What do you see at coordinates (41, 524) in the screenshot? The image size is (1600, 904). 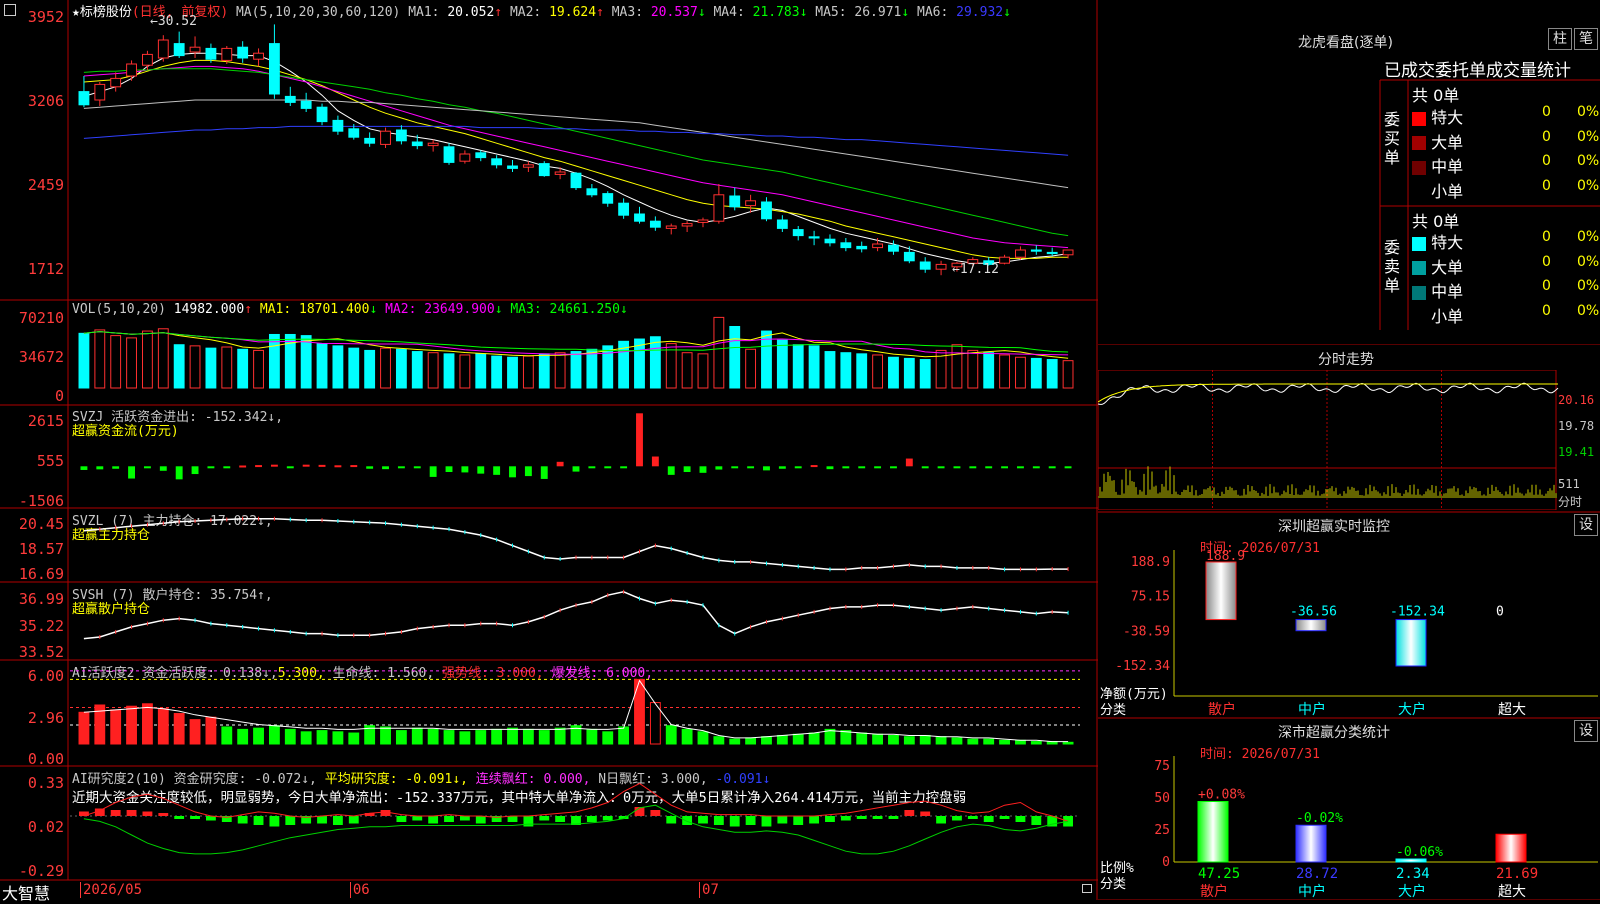 I see `svzl-tick: 20.45` at bounding box center [41, 524].